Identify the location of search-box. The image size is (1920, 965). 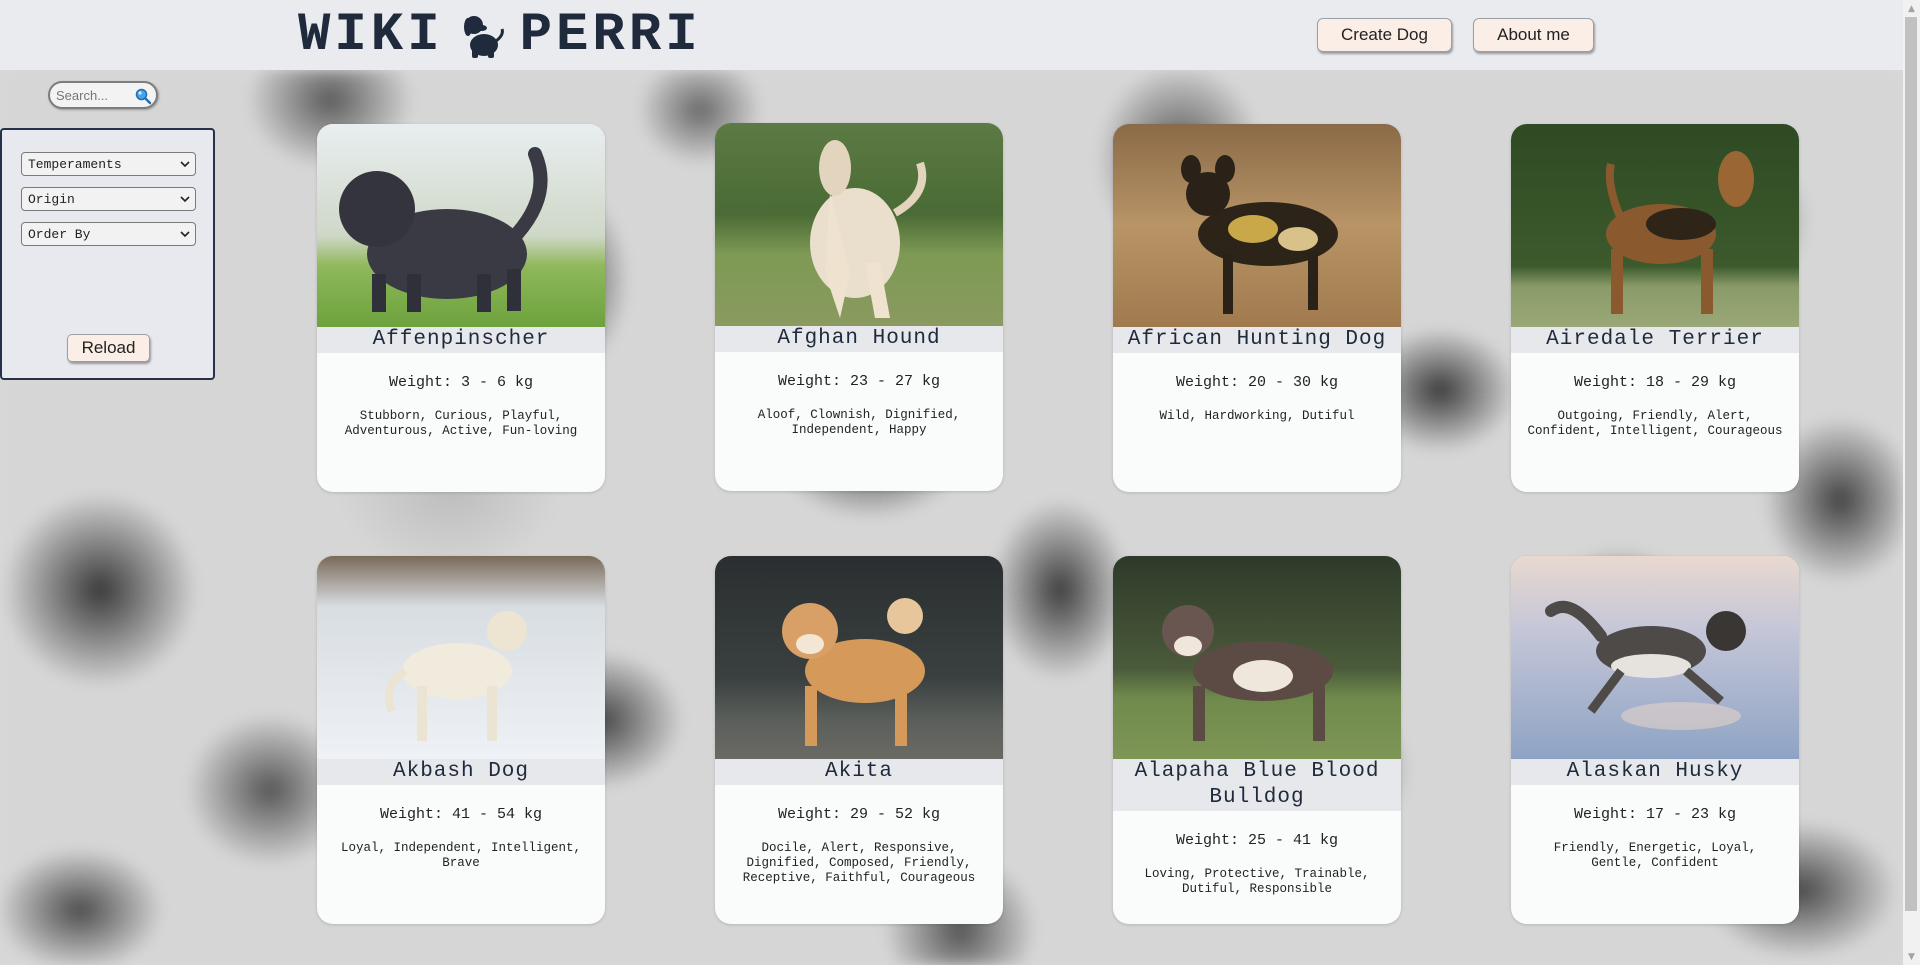
(103, 95).